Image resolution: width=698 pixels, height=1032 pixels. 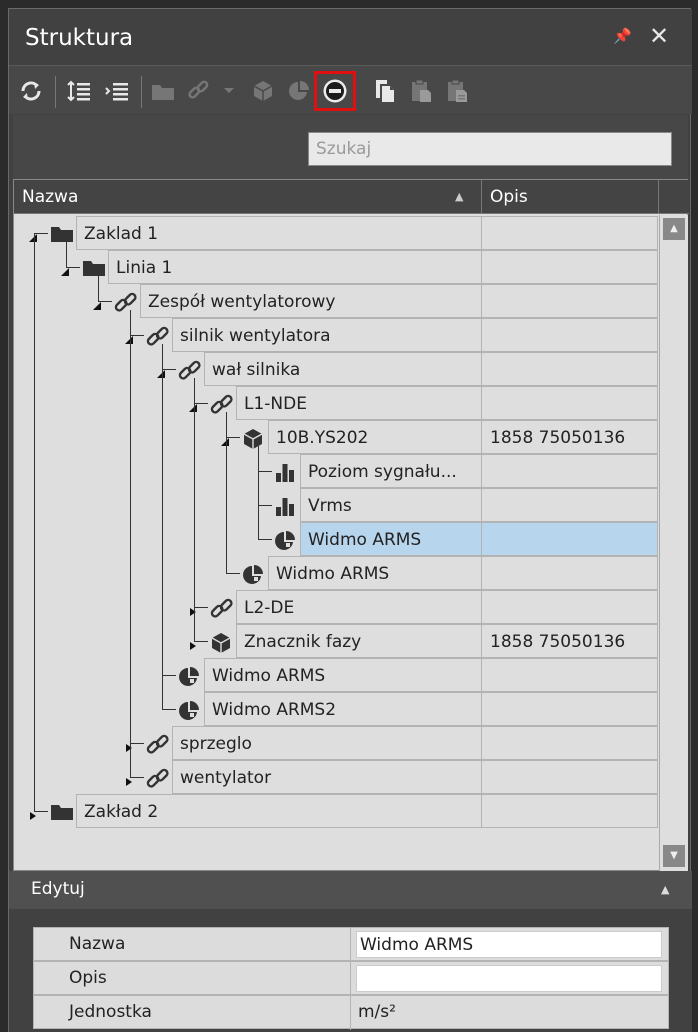 What do you see at coordinates (377, 1012) in the screenshot?
I see `unit-value: m/s²` at bounding box center [377, 1012].